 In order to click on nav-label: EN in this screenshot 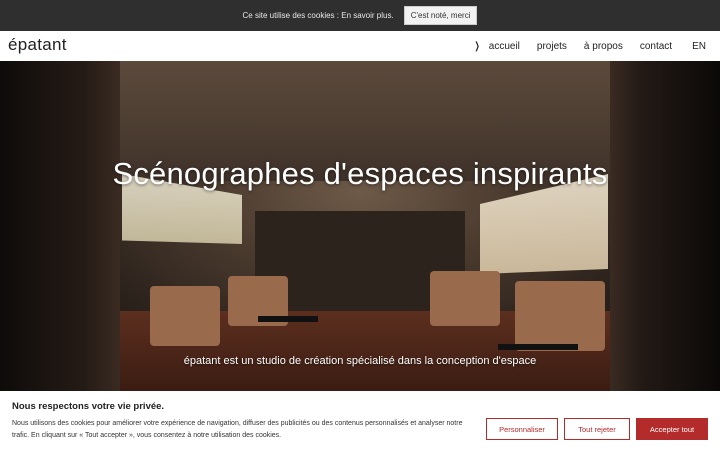, I will do `click(699, 46)`.